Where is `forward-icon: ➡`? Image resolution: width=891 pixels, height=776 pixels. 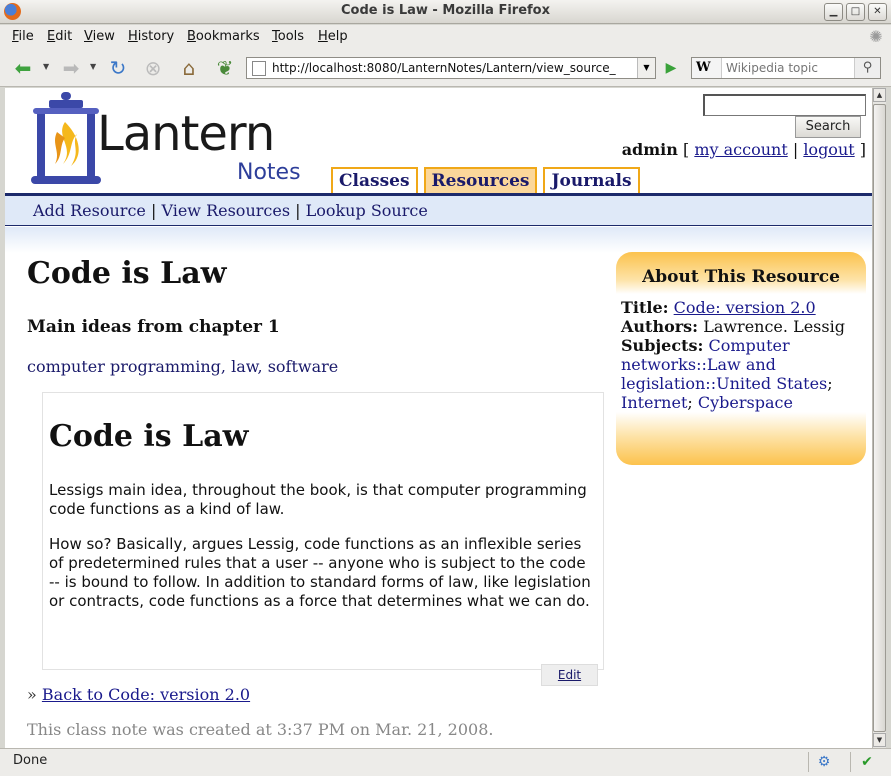 forward-icon: ➡ is located at coordinates (71, 68).